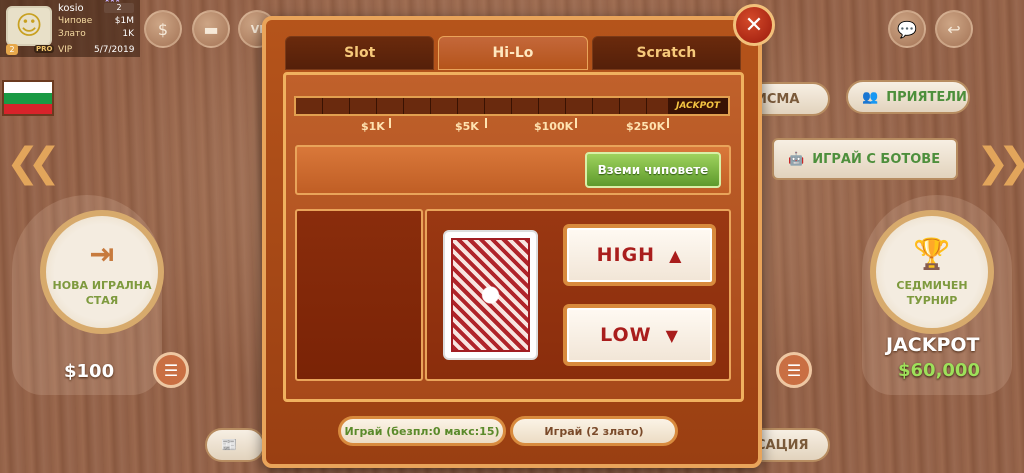 The width and height of the screenshot is (1024, 473). I want to click on low-button: LOW ▼, so click(639, 335).